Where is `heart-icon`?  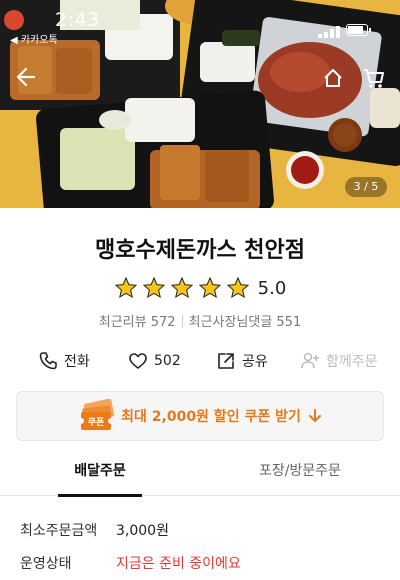 heart-icon is located at coordinates (138, 361).